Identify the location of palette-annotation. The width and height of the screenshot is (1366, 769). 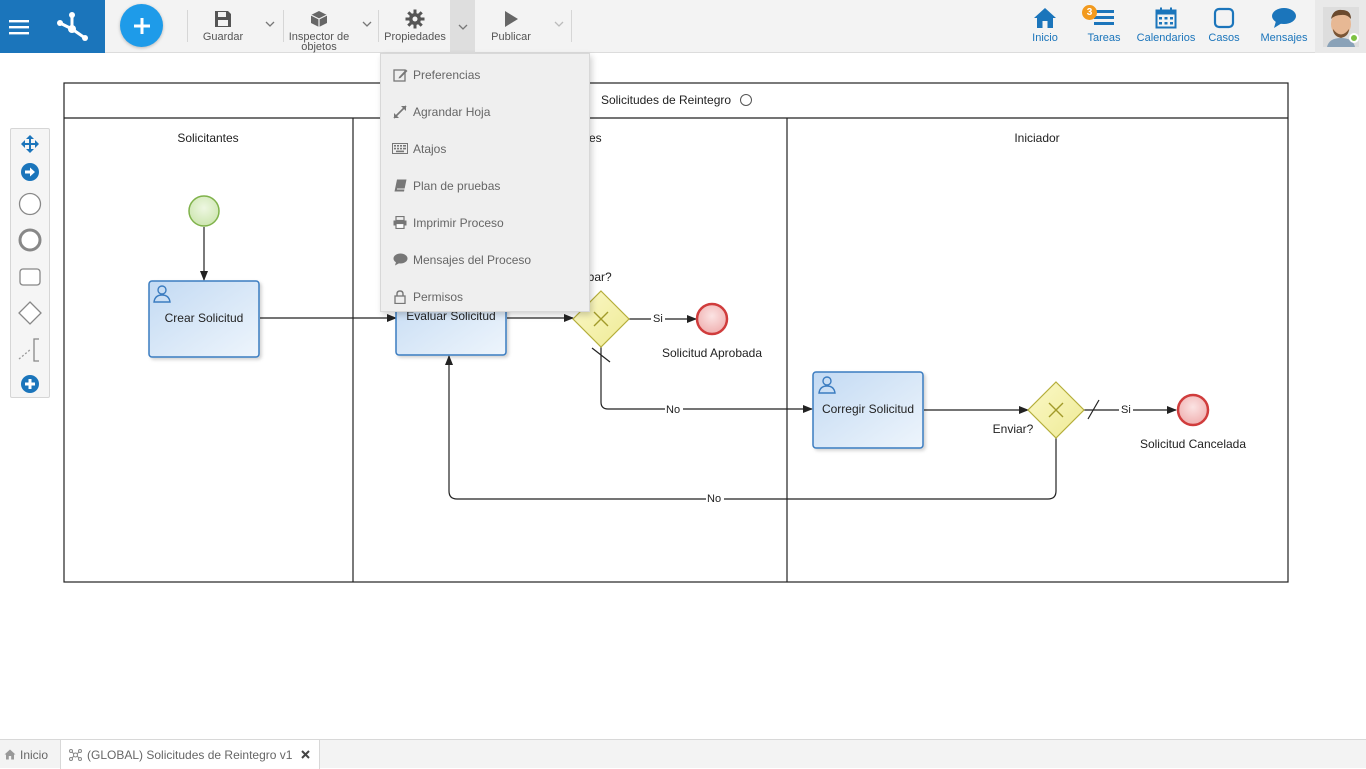
(30, 350).